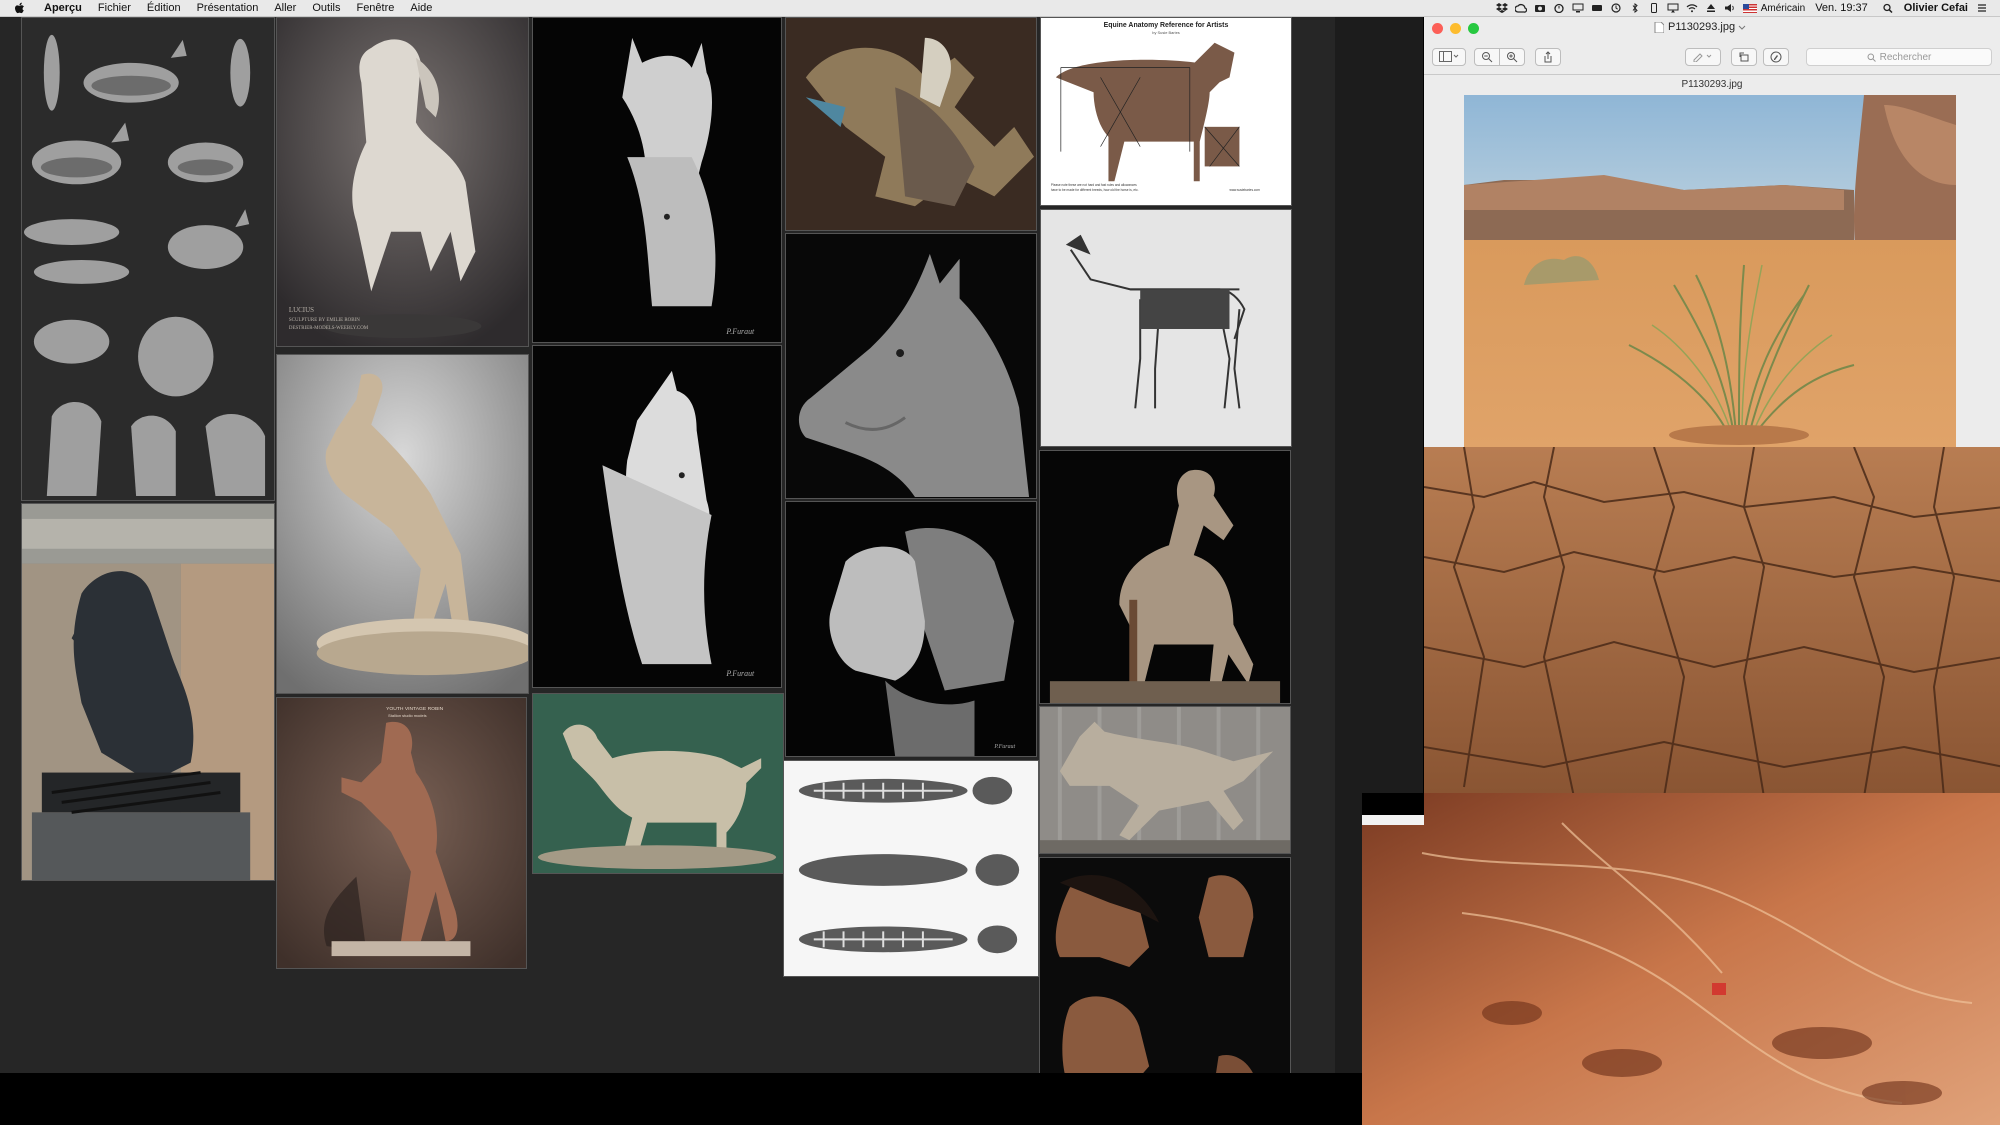 This screenshot has width=2000, height=1125. What do you see at coordinates (1841, 8) in the screenshot?
I see `menu-clock: Ven. 19:37` at bounding box center [1841, 8].